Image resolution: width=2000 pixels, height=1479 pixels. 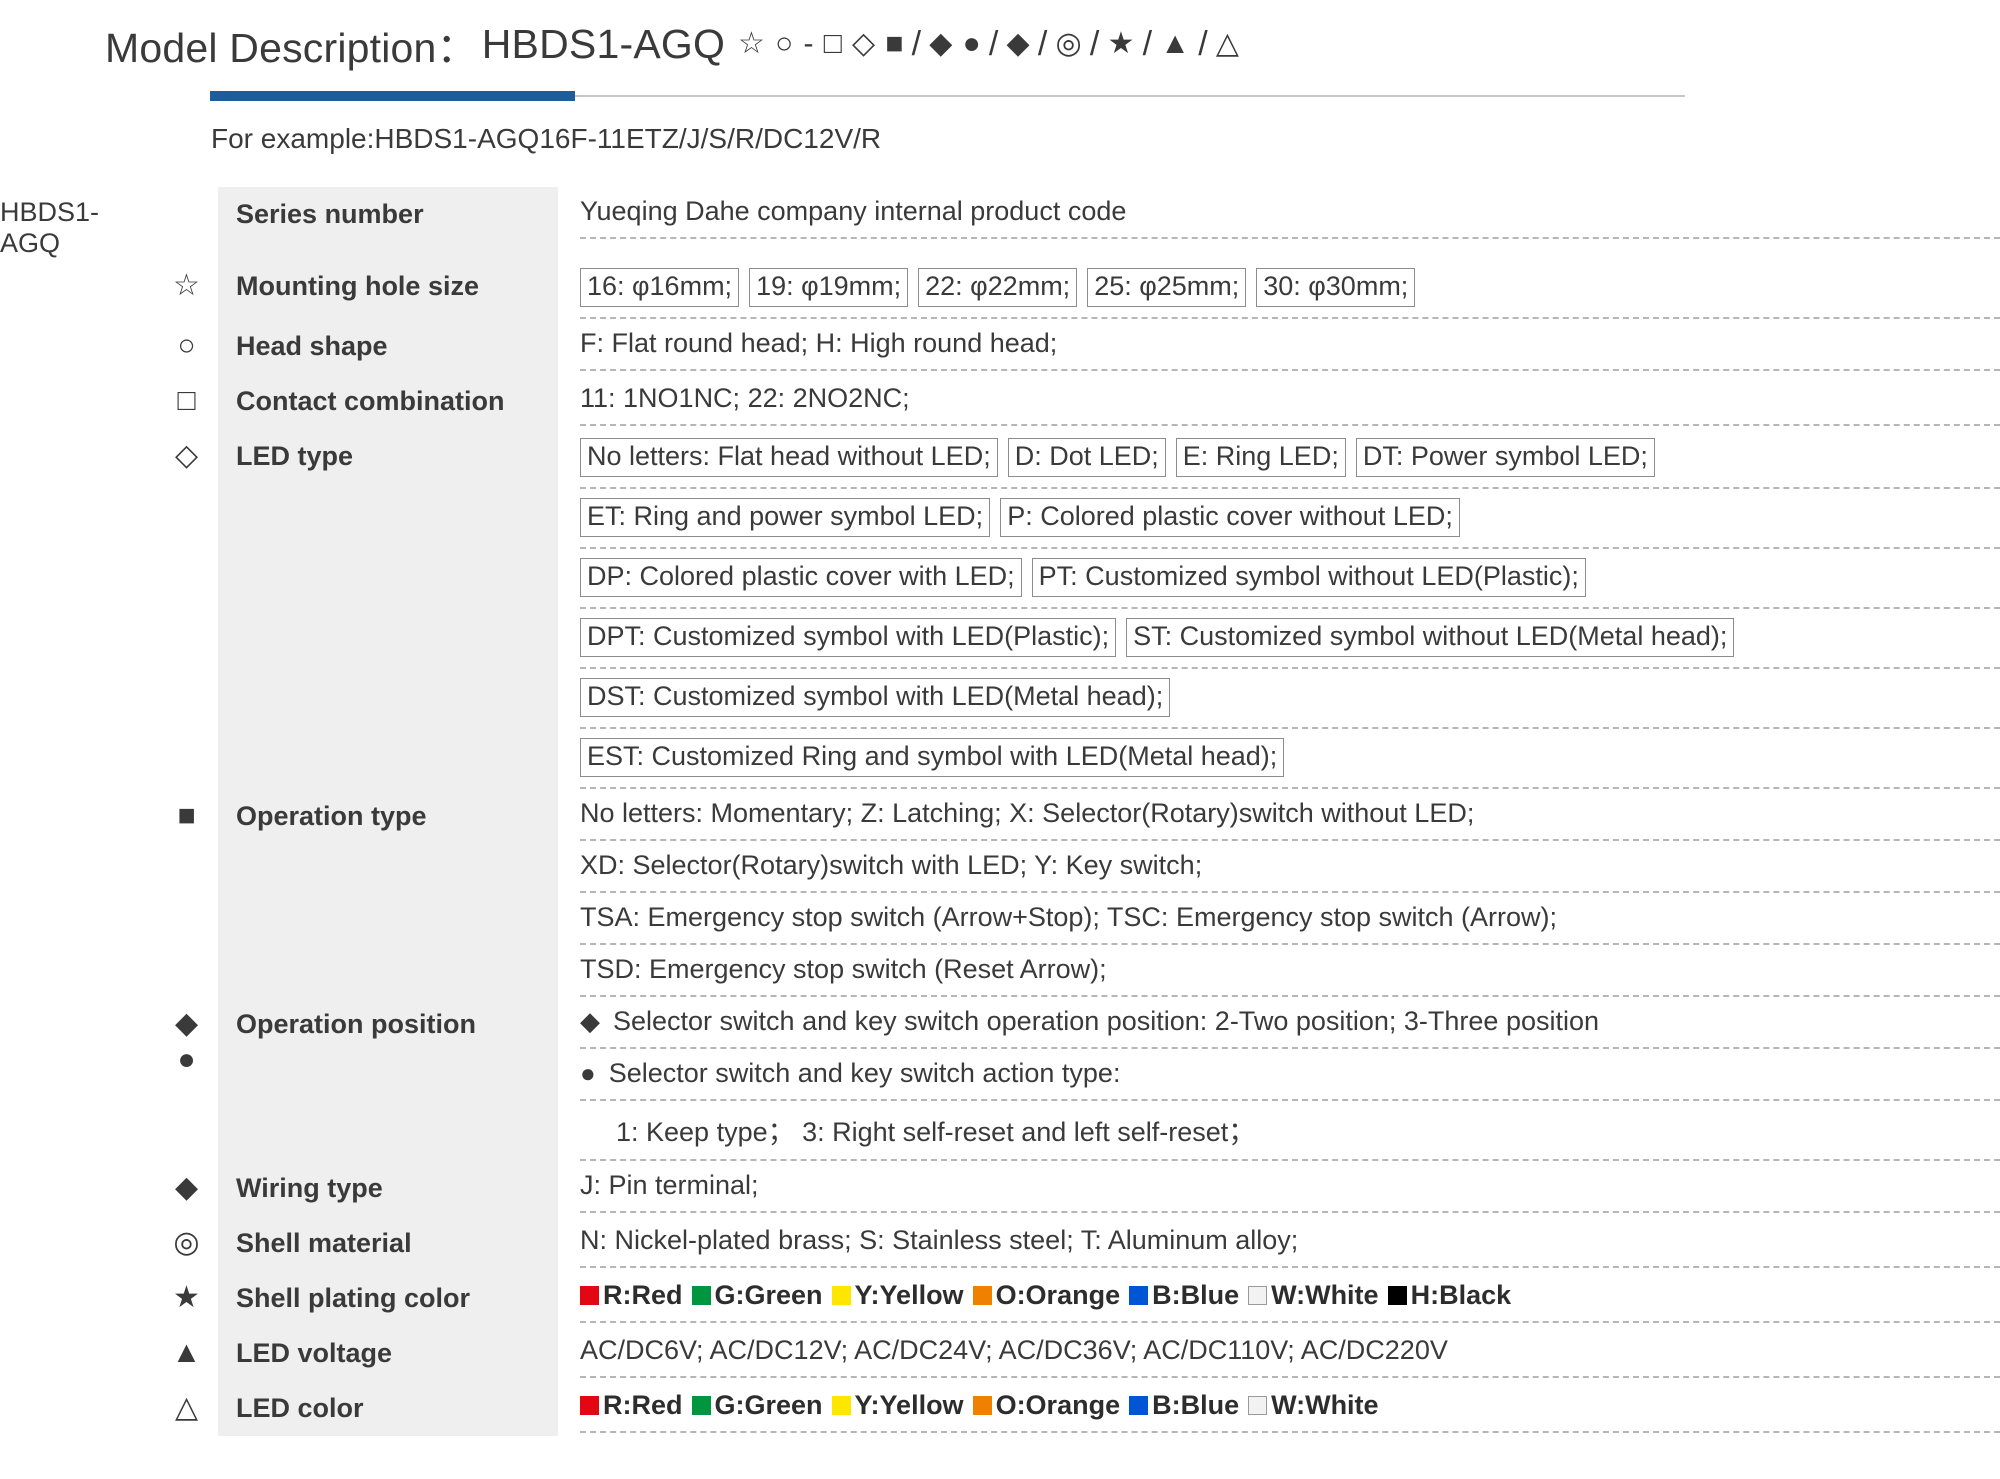 What do you see at coordinates (1196, 1295) in the screenshot?
I see `color-label: B:Blue` at bounding box center [1196, 1295].